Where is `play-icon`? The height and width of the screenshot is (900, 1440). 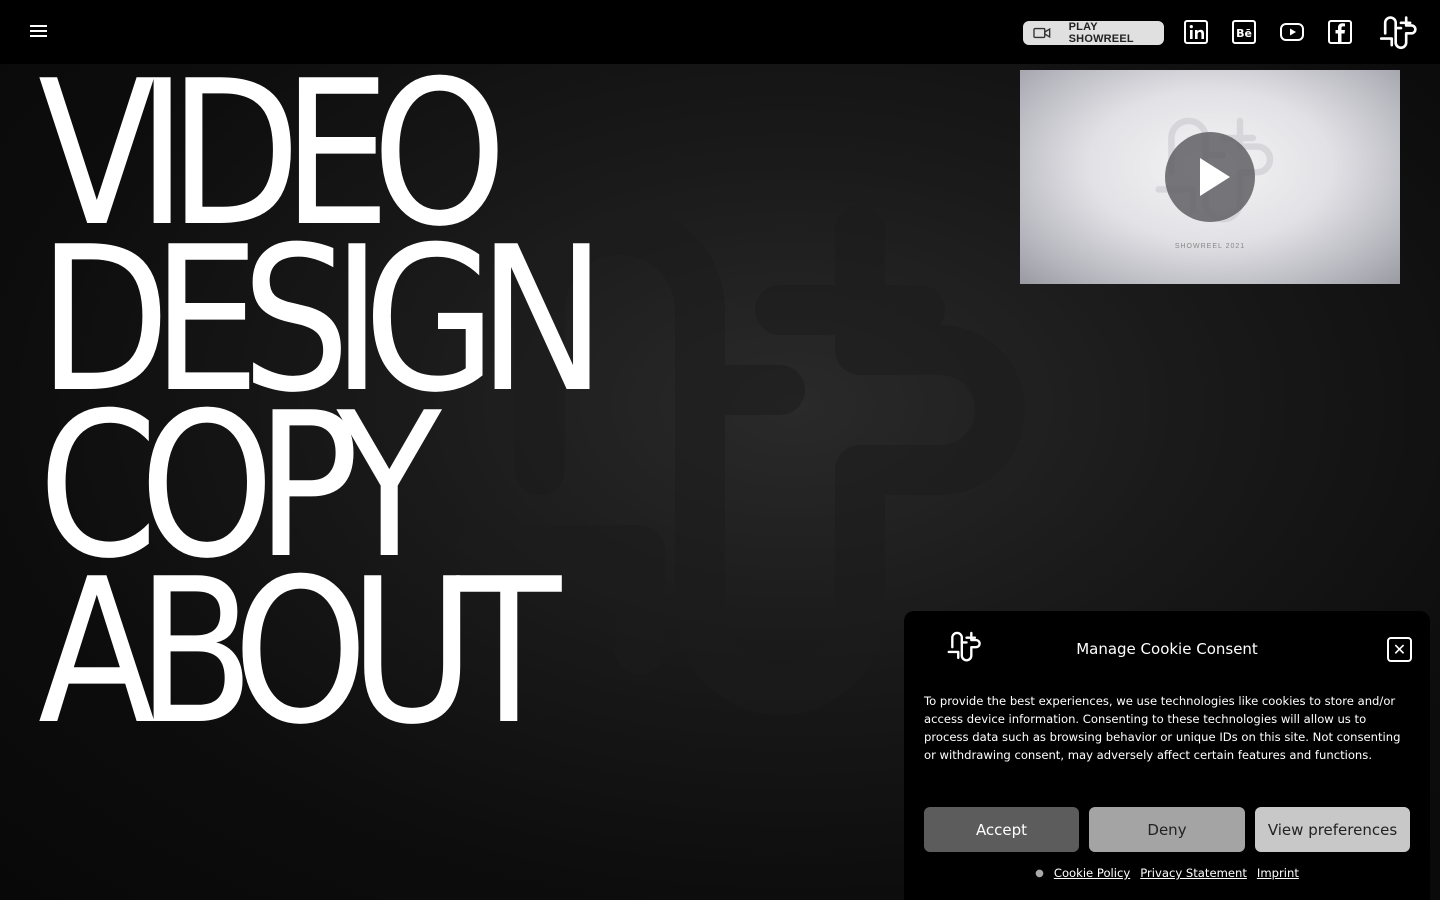
play-icon is located at coordinates (1210, 177).